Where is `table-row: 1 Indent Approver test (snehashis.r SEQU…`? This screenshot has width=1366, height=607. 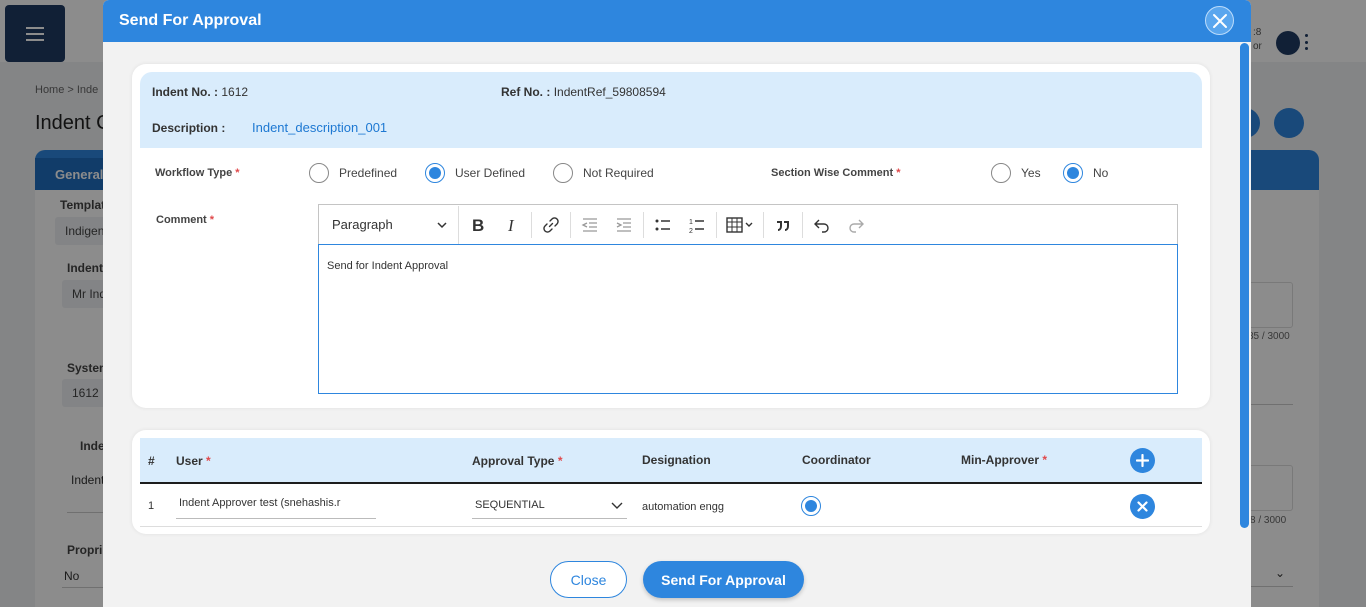 table-row: 1 Indent Approver test (snehashis.r SEQU… is located at coordinates (671, 506).